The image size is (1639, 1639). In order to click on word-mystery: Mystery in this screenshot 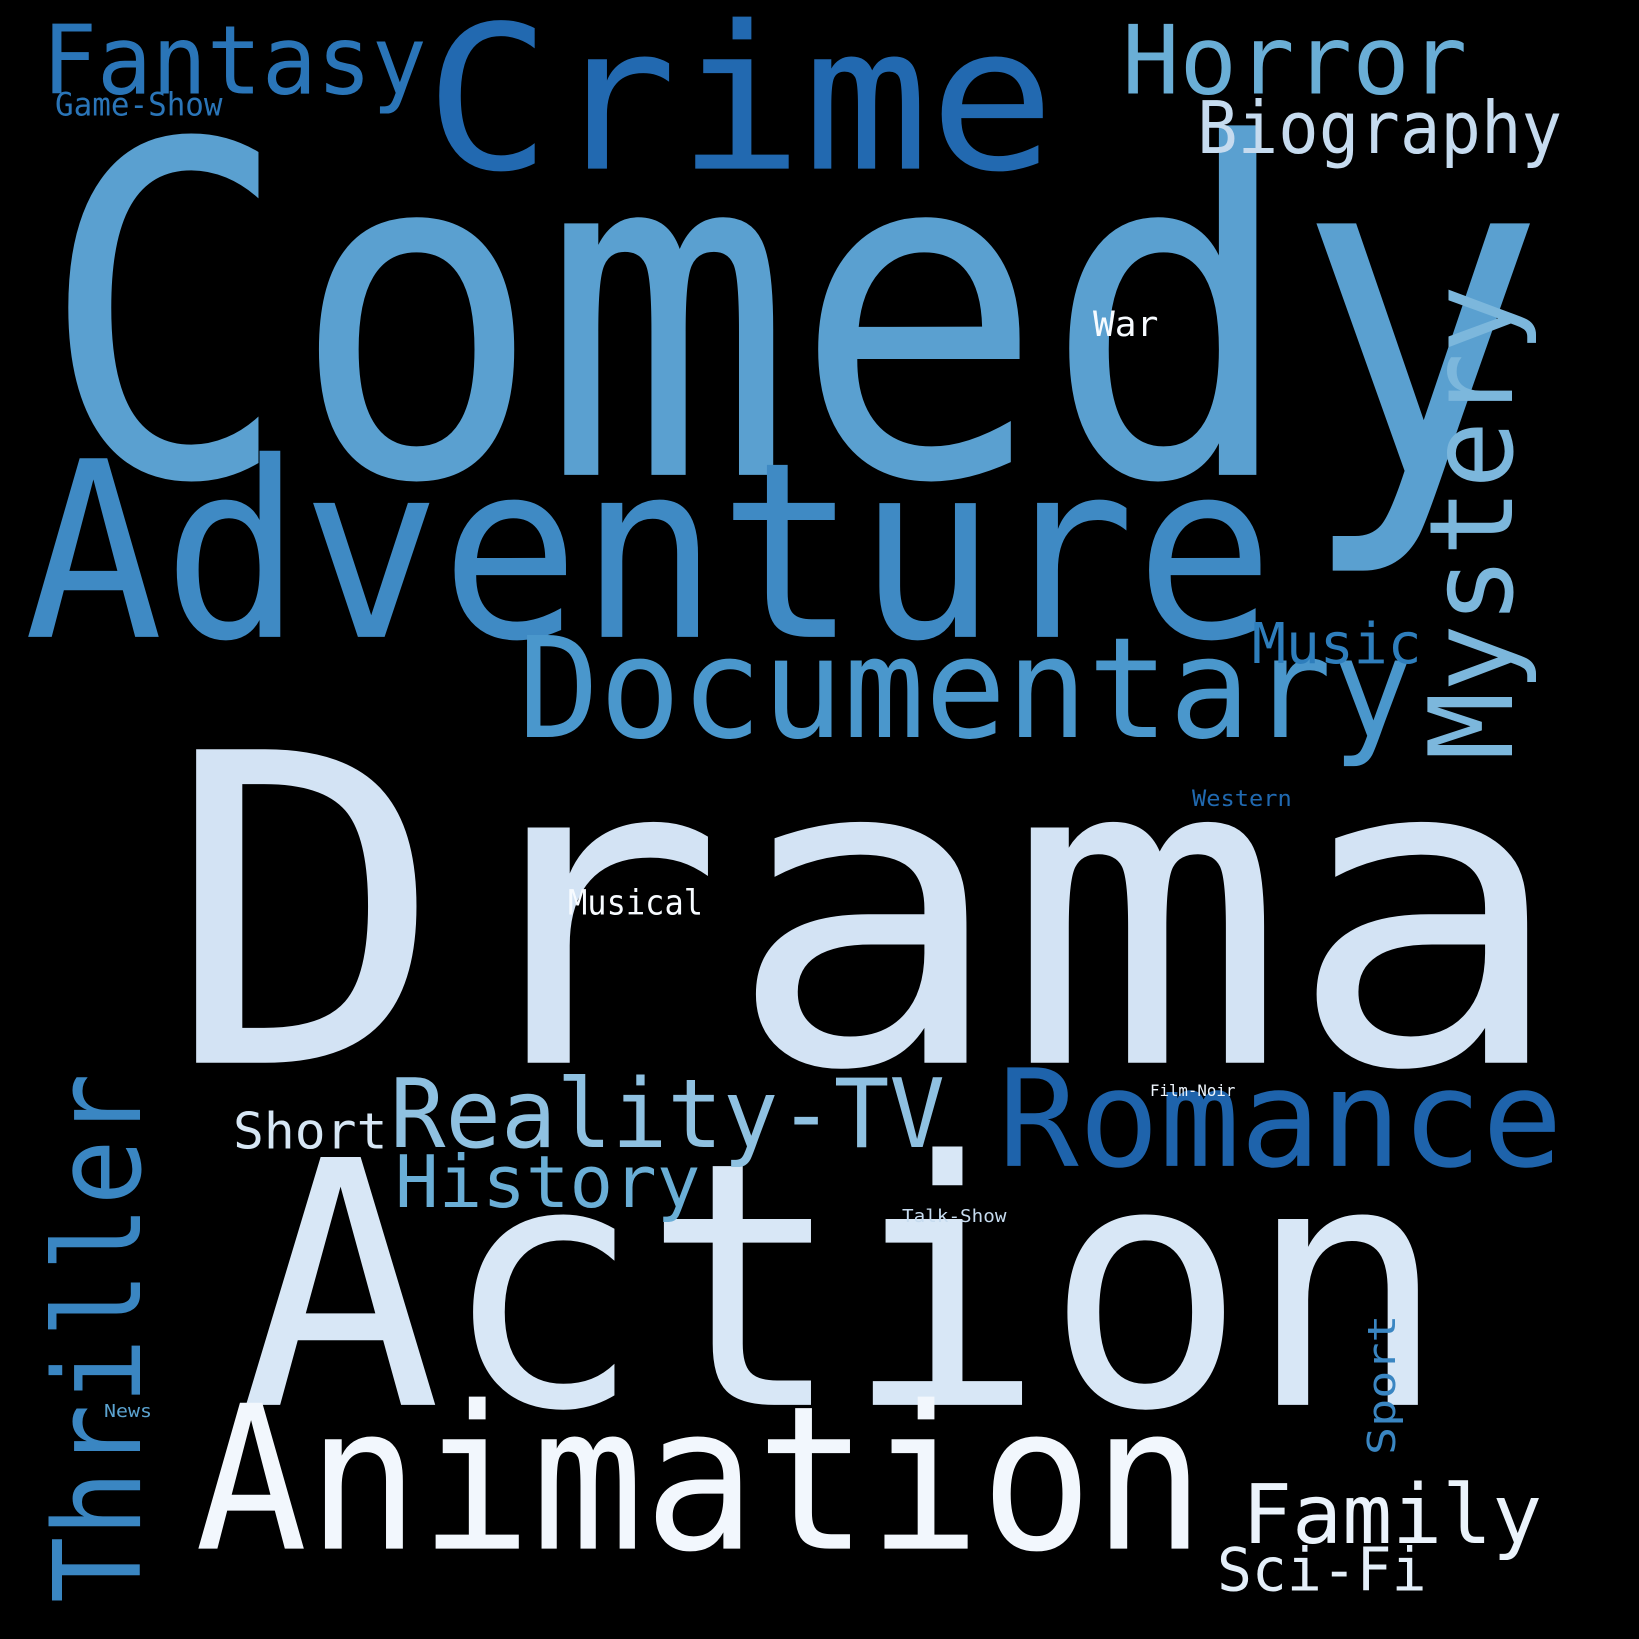, I will do `click(1472, 522)`.